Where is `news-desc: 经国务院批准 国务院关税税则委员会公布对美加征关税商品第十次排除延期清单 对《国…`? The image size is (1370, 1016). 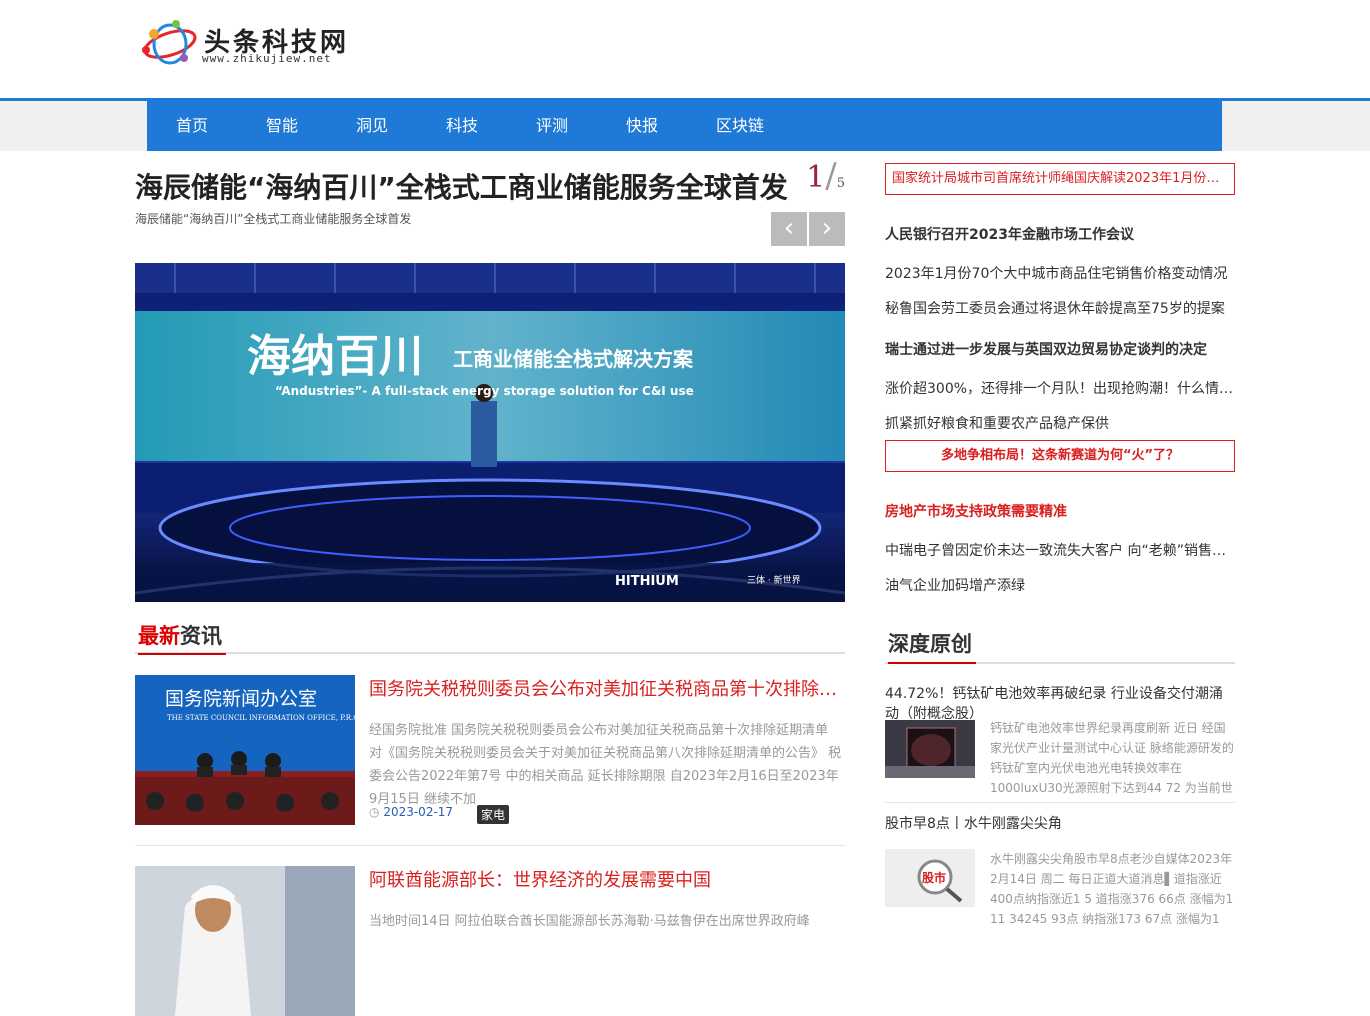 news-desc: 经国务院批准 国务院关税税则委员会公布对美加征关税商品第十次排除延期清单 对《国… is located at coordinates (605, 765).